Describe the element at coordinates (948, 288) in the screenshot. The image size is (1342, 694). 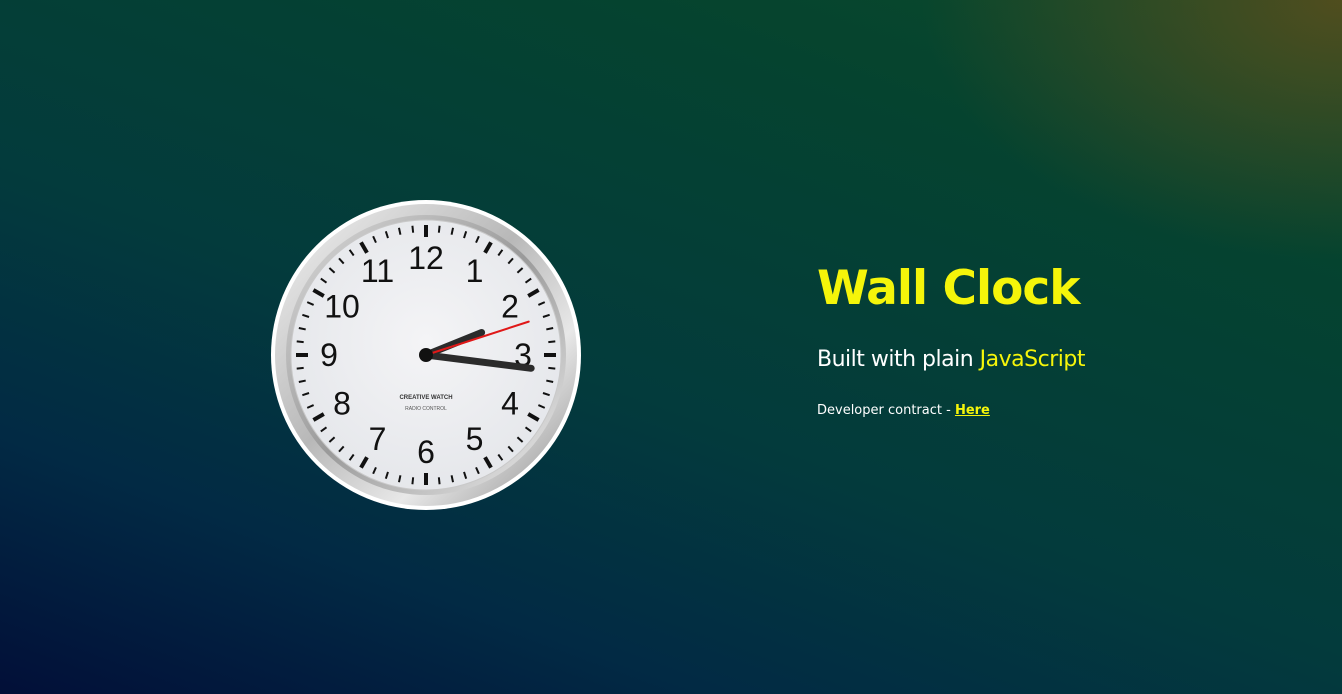
I see `page-title: Wall Clock` at that location.